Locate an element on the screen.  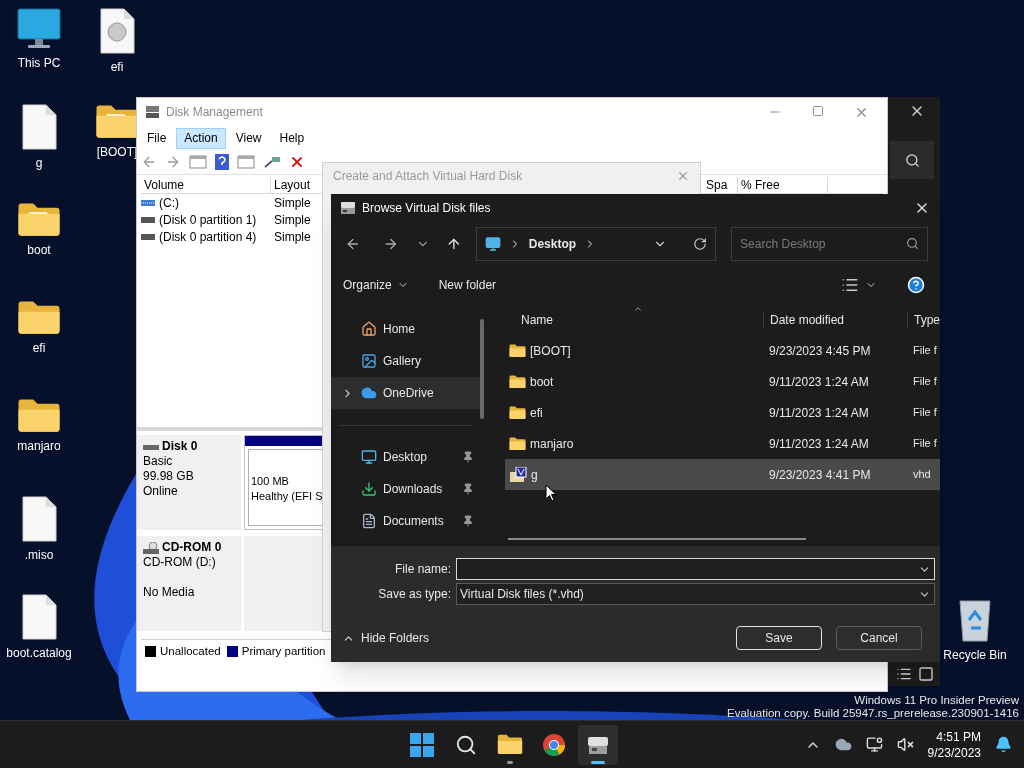
watermark-text: Windows 11 Pro Insider Preview is located at coordinates (936, 700).